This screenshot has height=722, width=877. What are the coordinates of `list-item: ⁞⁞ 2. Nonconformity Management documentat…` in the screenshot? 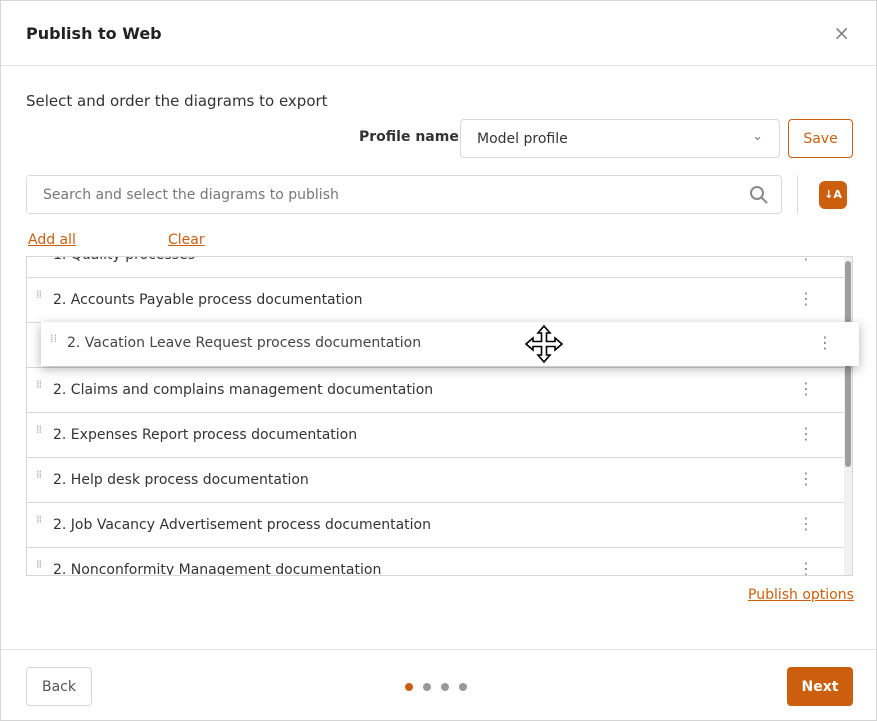 It's located at (435, 562).